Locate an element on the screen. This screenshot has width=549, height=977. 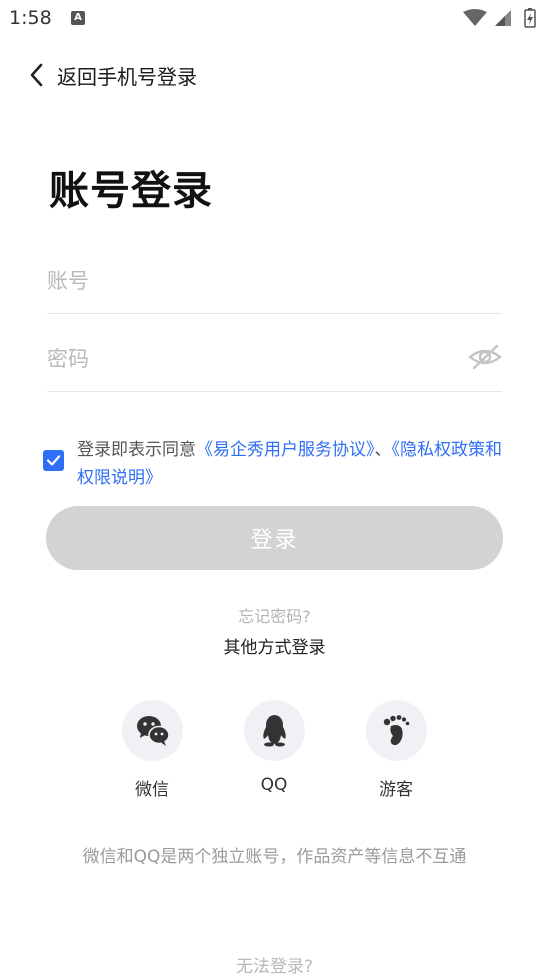
qq-login-button: QQ is located at coordinates (274, 747).